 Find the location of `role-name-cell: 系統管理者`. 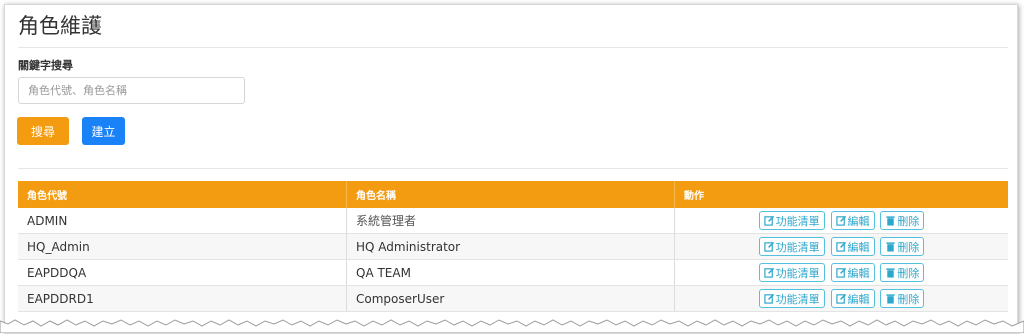

role-name-cell: 系統管理者 is located at coordinates (510, 221).